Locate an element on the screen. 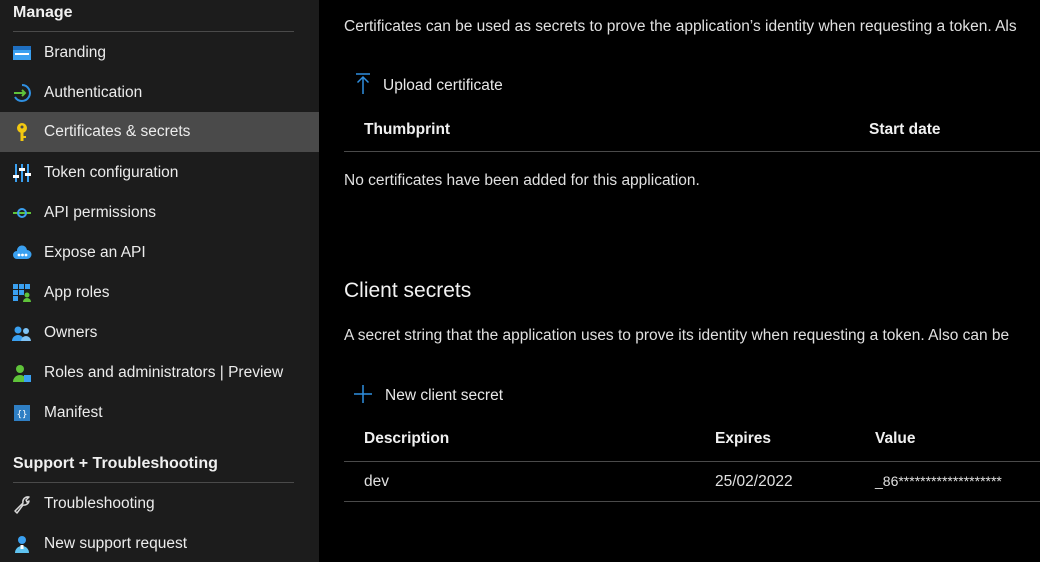 The image size is (1040, 562). column-header-start-date: Start date is located at coordinates (905, 130).